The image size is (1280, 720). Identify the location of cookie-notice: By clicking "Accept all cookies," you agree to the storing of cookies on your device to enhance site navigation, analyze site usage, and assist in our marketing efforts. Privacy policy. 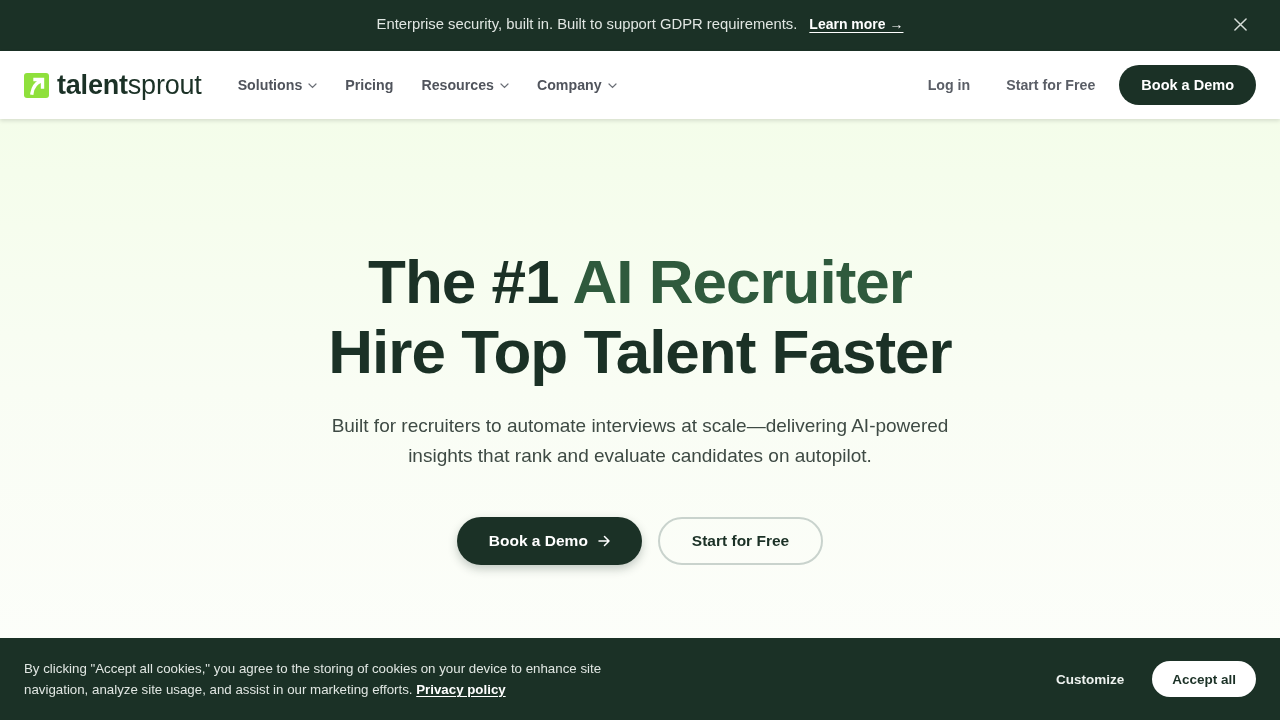
(313, 679).